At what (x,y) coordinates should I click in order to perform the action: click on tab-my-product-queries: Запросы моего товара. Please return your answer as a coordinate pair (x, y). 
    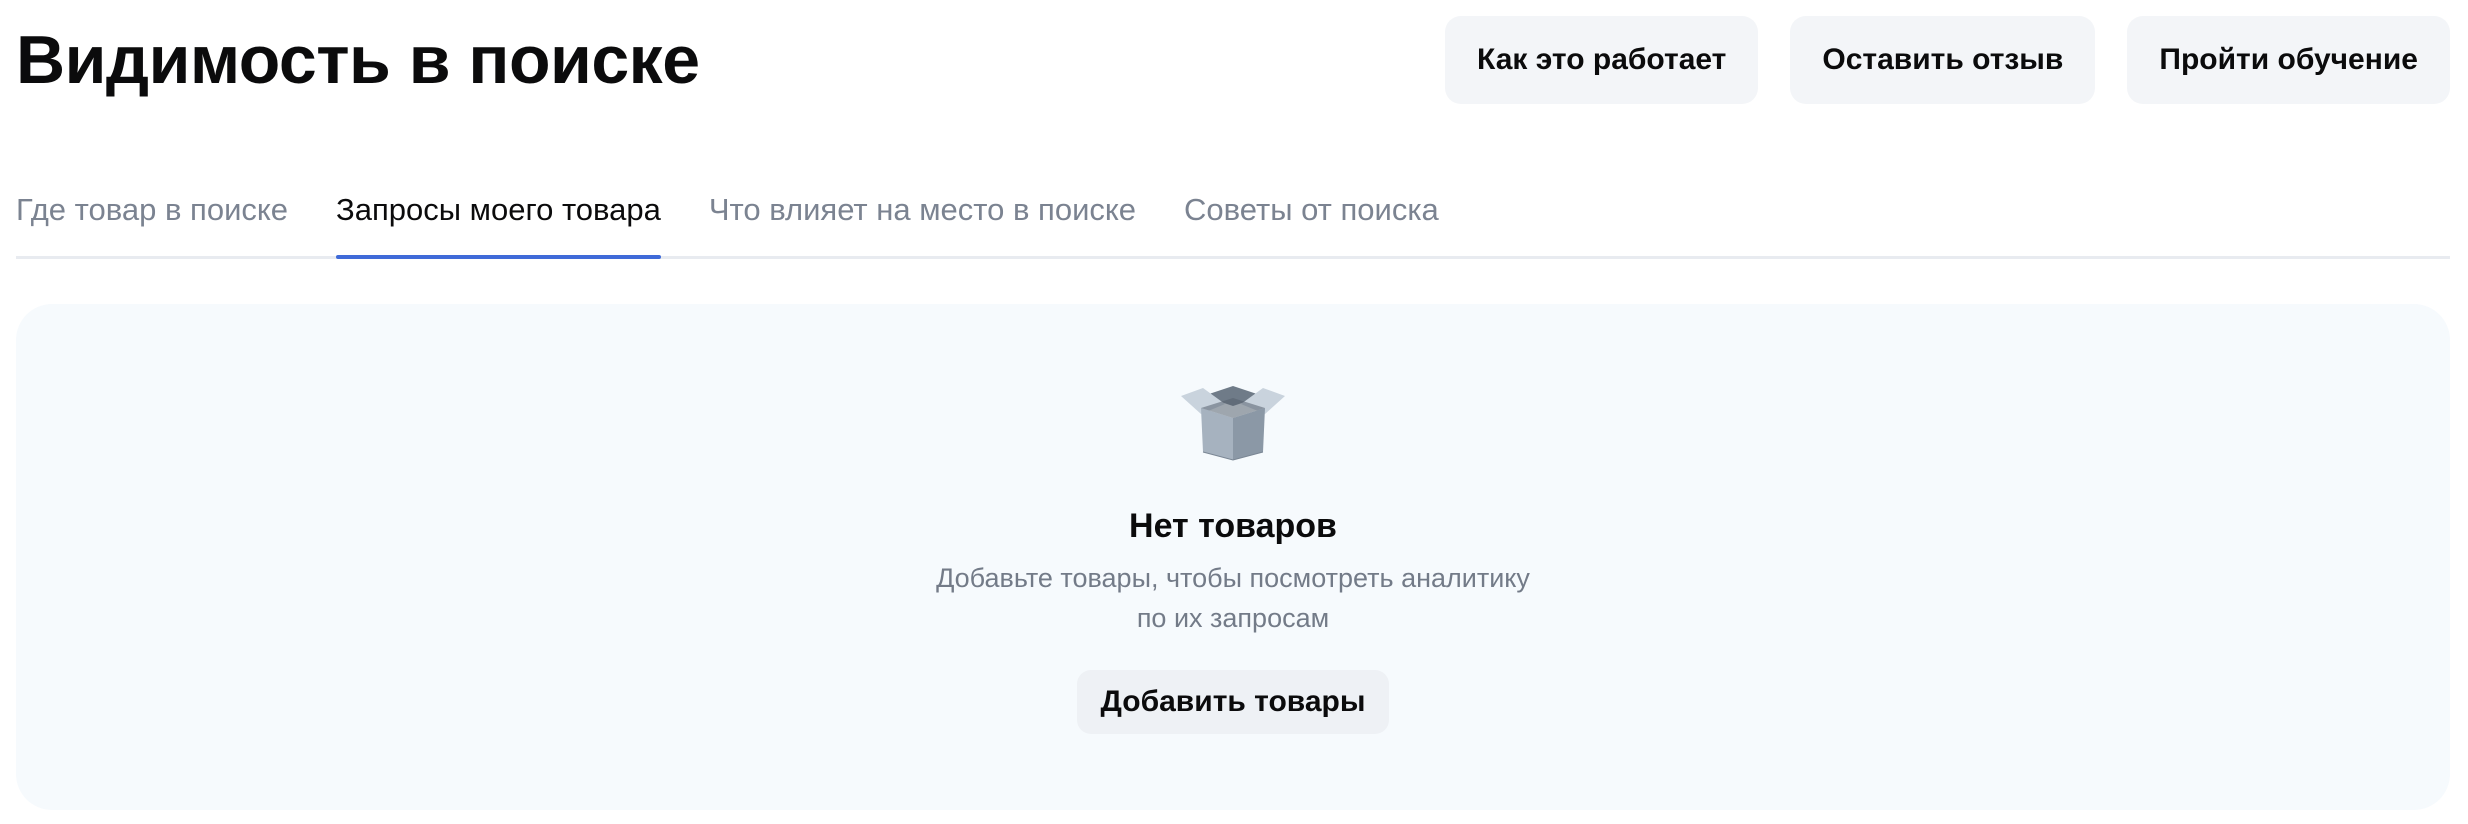
    Looking at the image, I should click on (498, 214).